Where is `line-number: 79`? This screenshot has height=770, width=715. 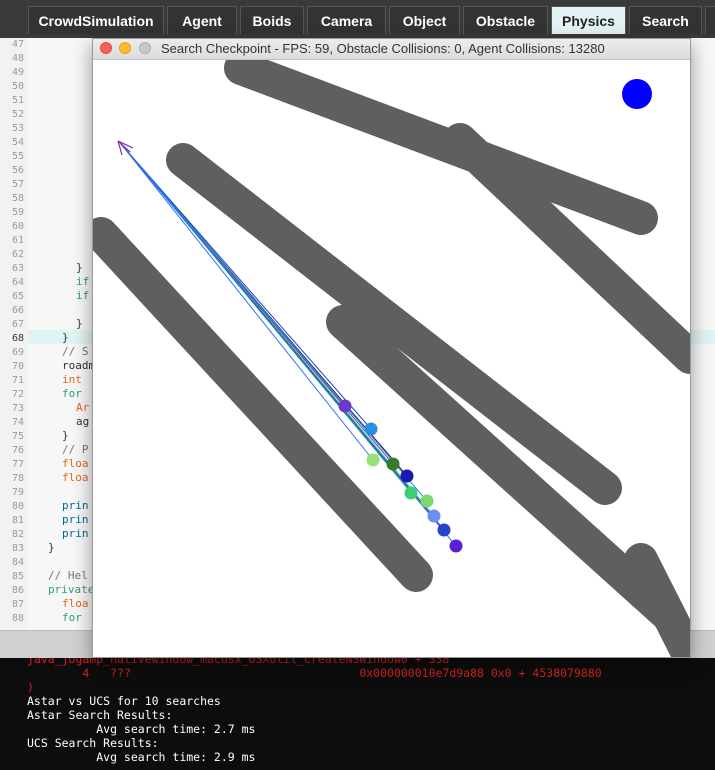
line-number: 79 is located at coordinates (17, 492).